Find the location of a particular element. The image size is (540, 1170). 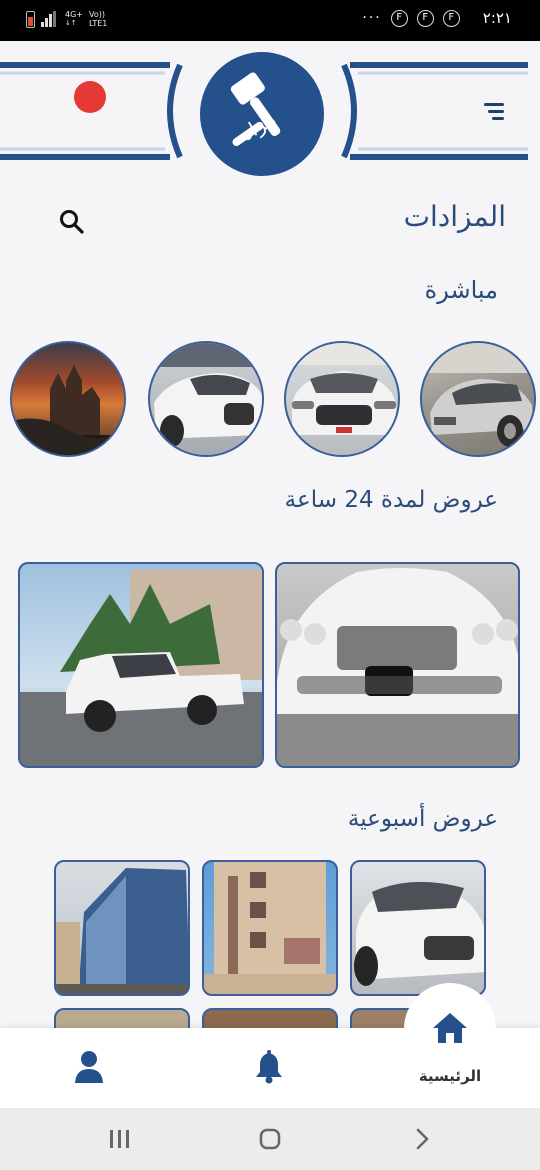

recents-icon is located at coordinates (120, 1139).